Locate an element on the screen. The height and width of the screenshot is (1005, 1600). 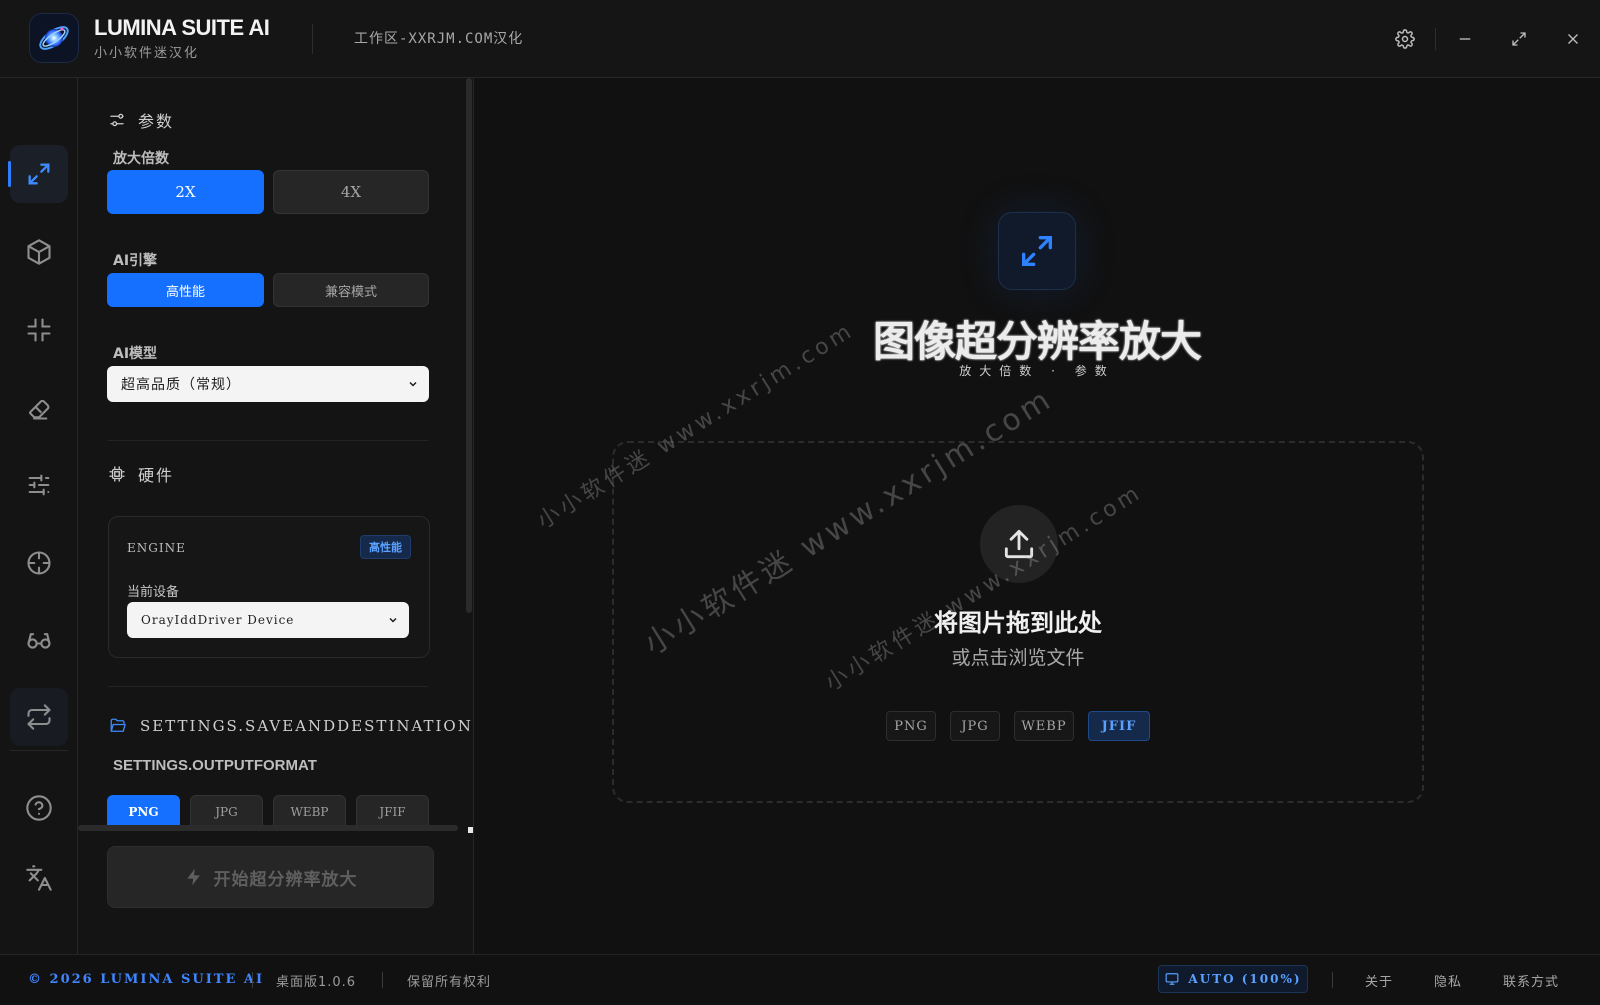
panel-vertical-scrollbar is located at coordinates (469, 345).